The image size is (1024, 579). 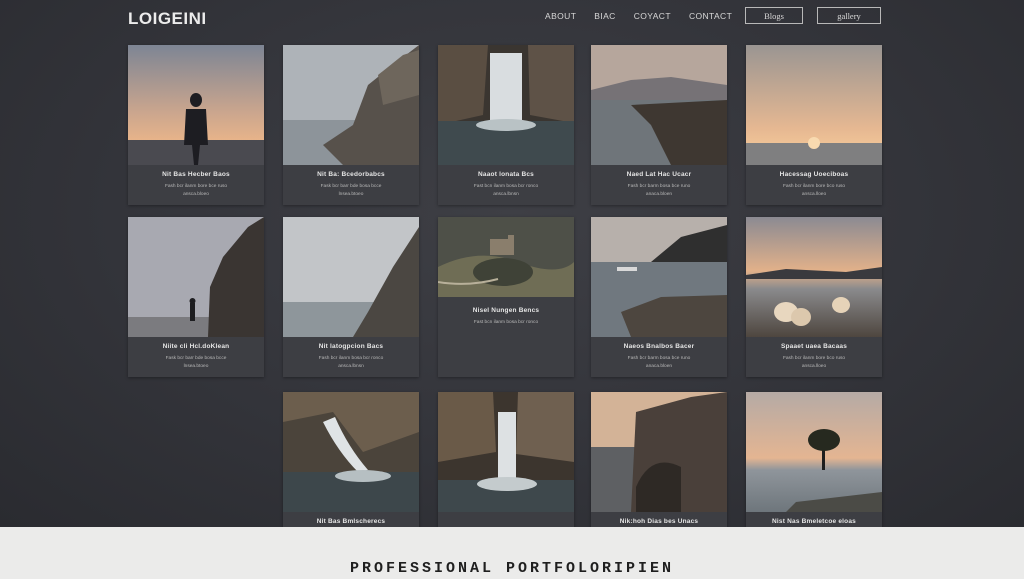 What do you see at coordinates (506, 310) in the screenshot?
I see `card-caption: Nisel Nungen Bencs` at bounding box center [506, 310].